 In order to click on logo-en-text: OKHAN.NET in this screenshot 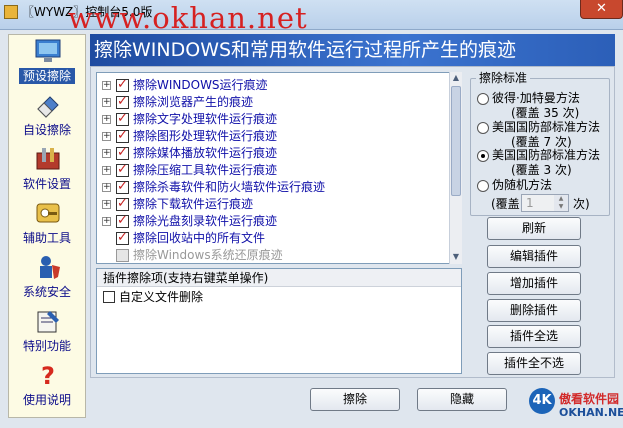, I will do `click(591, 412)`.